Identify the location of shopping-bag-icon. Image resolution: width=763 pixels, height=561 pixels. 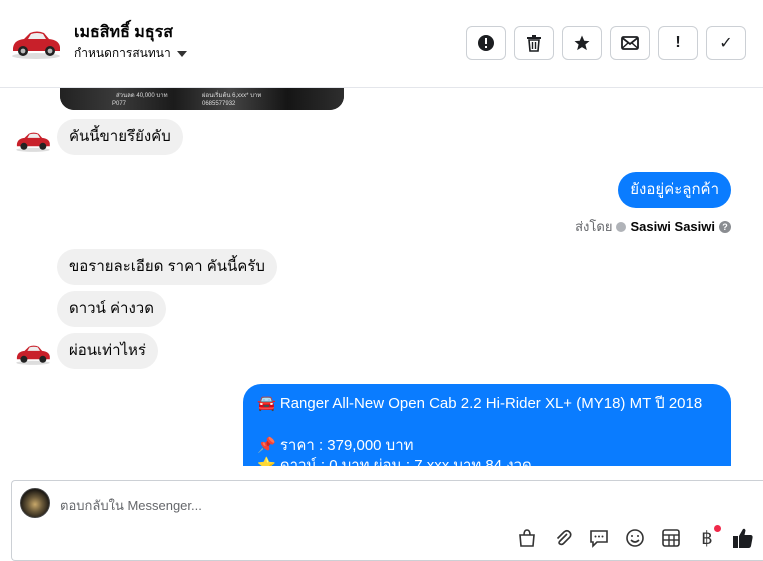
(527, 538).